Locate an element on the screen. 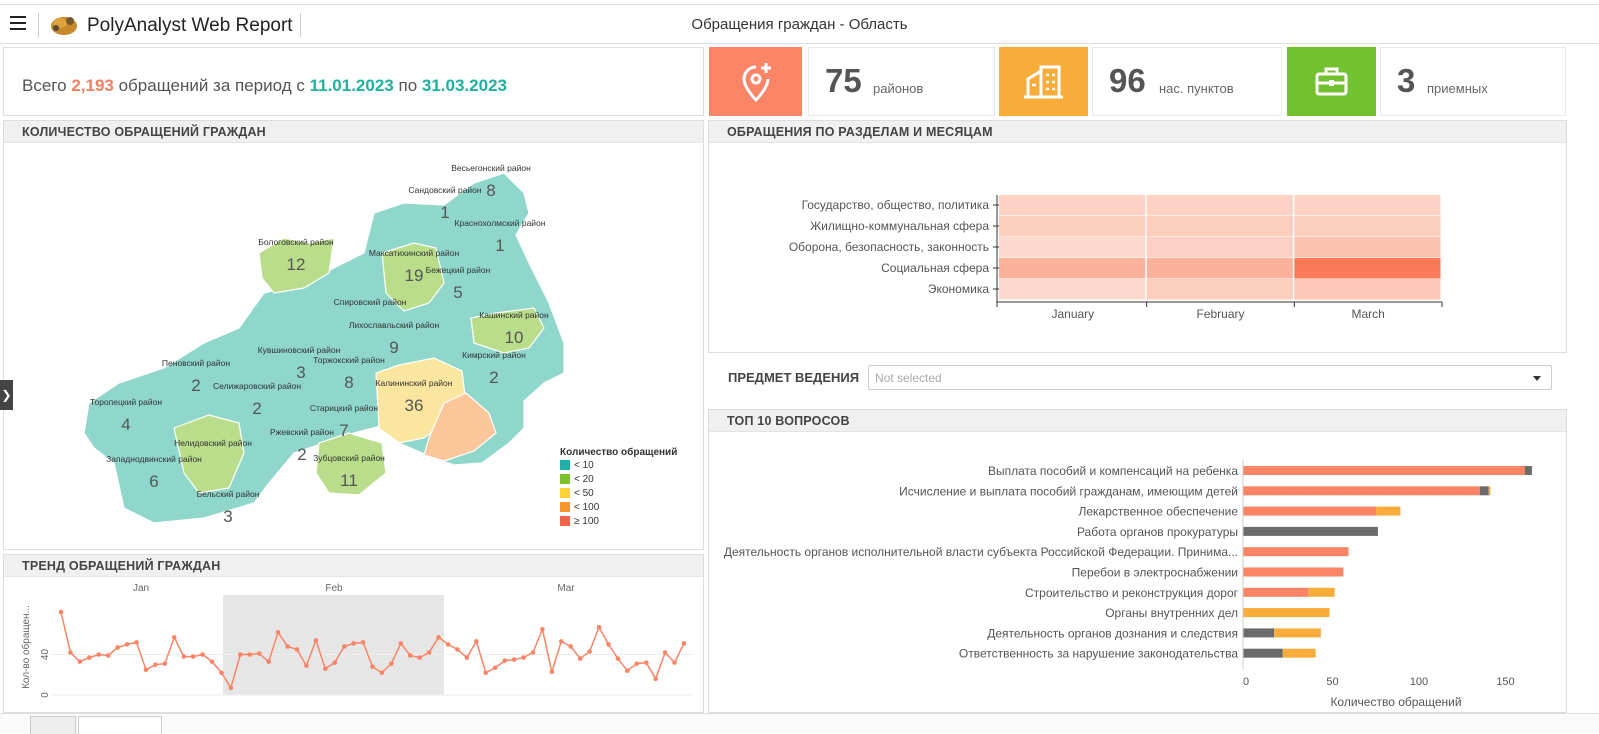 This screenshot has width=1599, height=734. chevron-down-icon is located at coordinates (1537, 378).